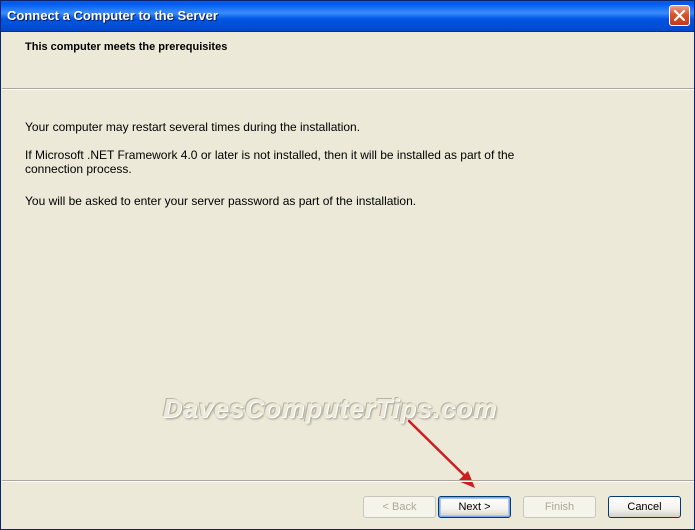 This screenshot has height=530, width=695. What do you see at coordinates (348, 60) in the screenshot?
I see `wizard-header: This computer meets the prerequisites` at bounding box center [348, 60].